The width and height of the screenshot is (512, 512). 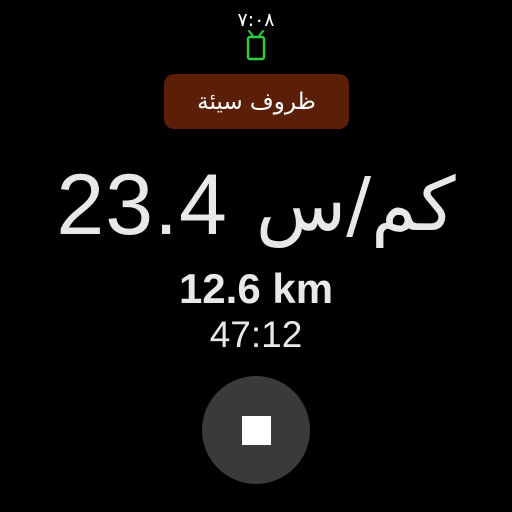 I want to click on duration-value: 47:12, so click(x=256, y=334).